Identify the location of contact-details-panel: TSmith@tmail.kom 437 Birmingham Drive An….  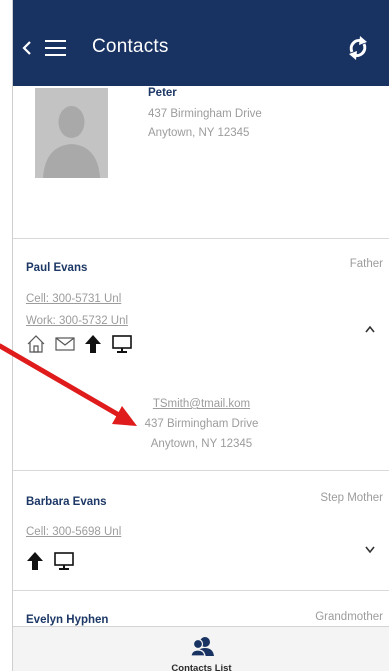
(201, 424).